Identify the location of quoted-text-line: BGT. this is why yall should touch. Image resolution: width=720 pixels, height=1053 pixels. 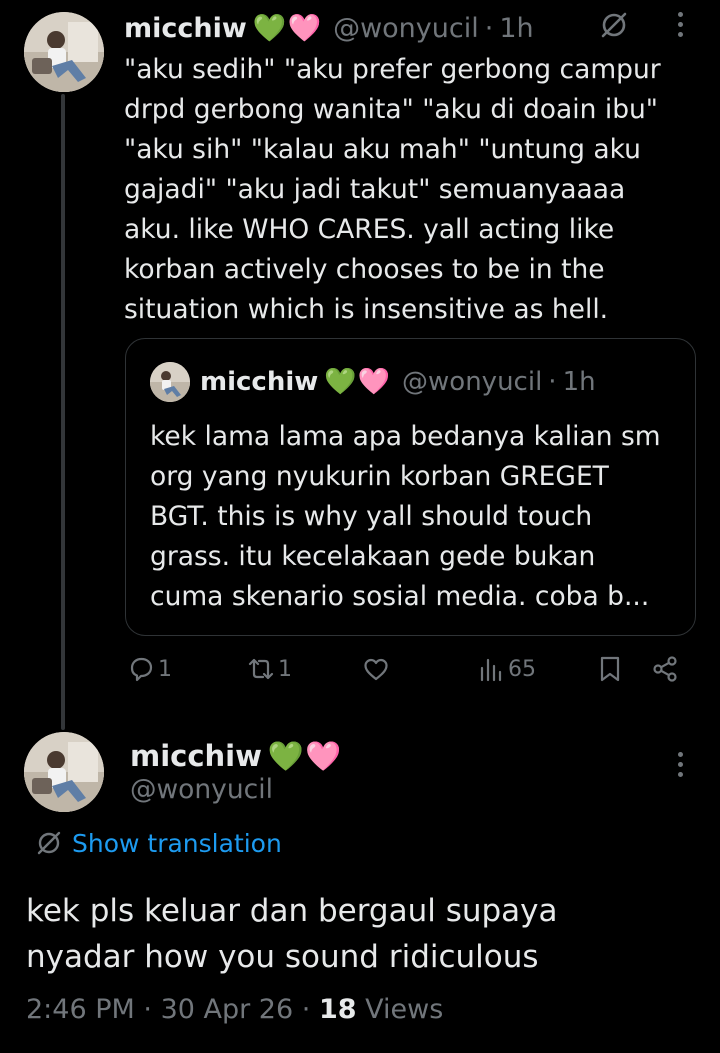
(371, 516).